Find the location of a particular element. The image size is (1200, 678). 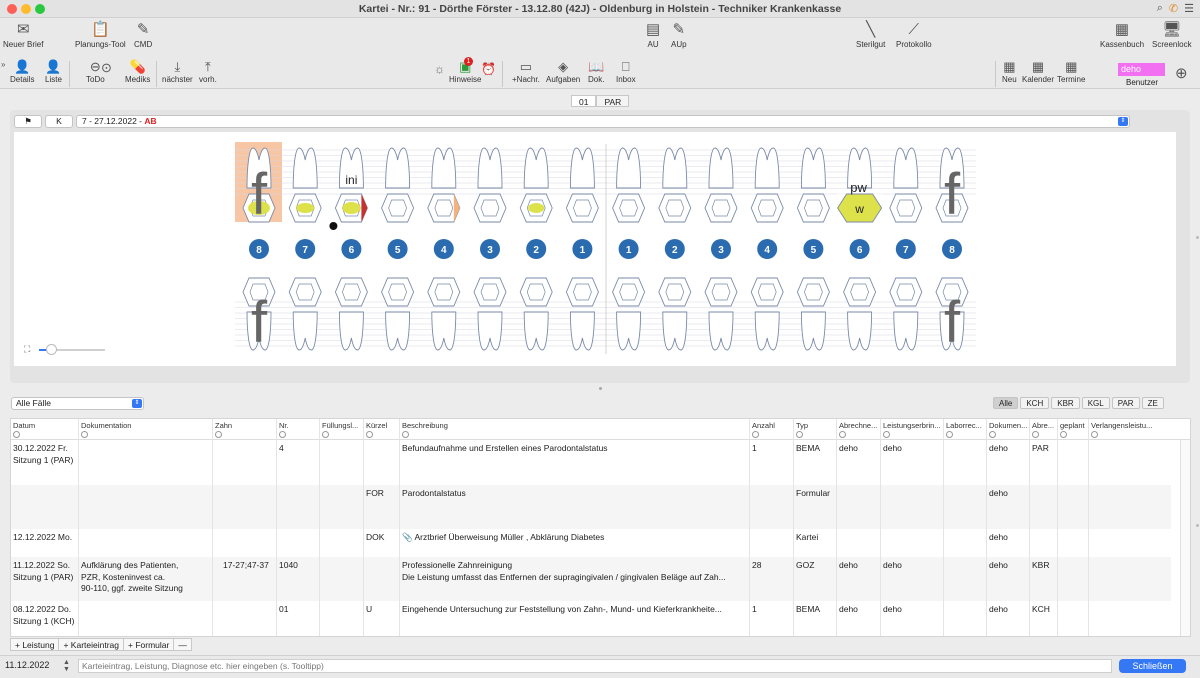

period-select: 7 - 27.12.2022 - AB ⇕ is located at coordinates (603, 121).